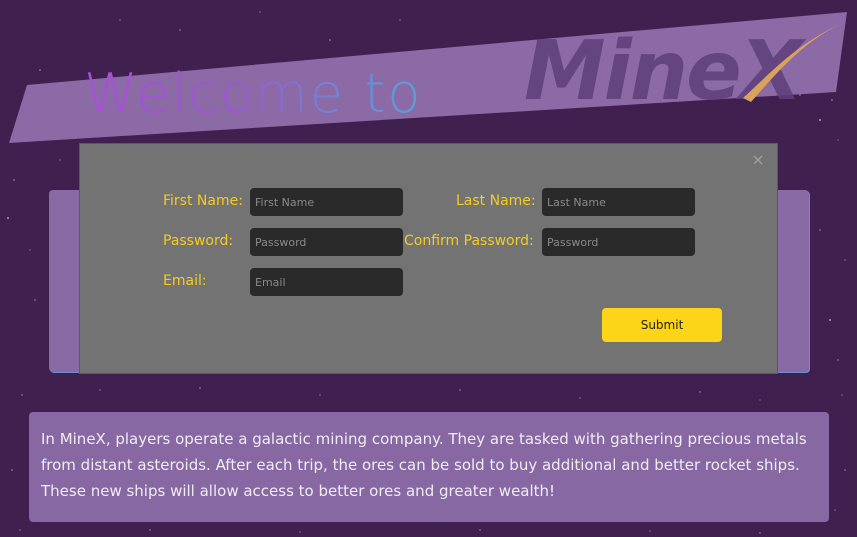  Describe the element at coordinates (469, 241) in the screenshot. I see `confirm-password-label: Confirm Password:` at that location.